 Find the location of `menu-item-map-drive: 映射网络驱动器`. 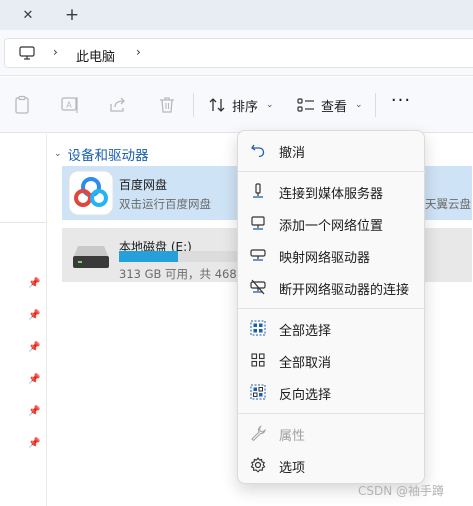

menu-item-map-drive: 映射网络驱动器 is located at coordinates (332, 255).